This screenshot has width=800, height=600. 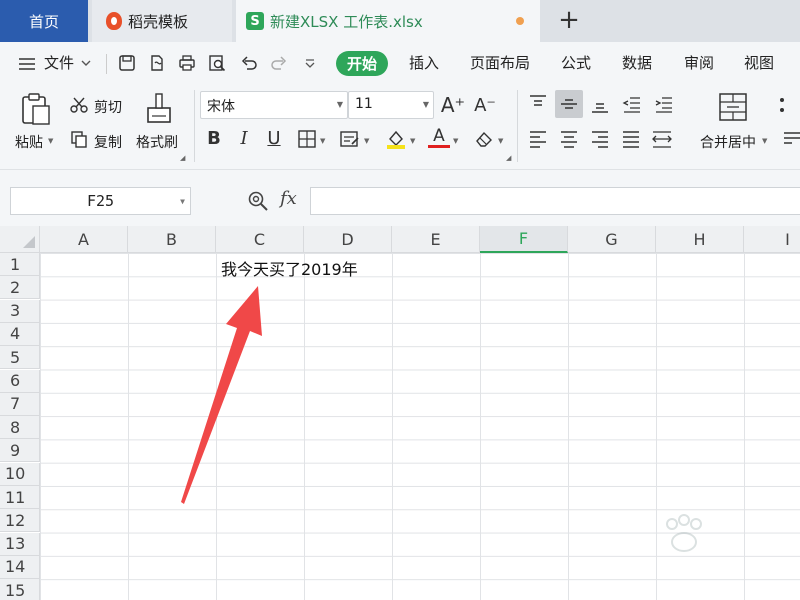 I want to click on row-header: 4, so click(x=20, y=334).